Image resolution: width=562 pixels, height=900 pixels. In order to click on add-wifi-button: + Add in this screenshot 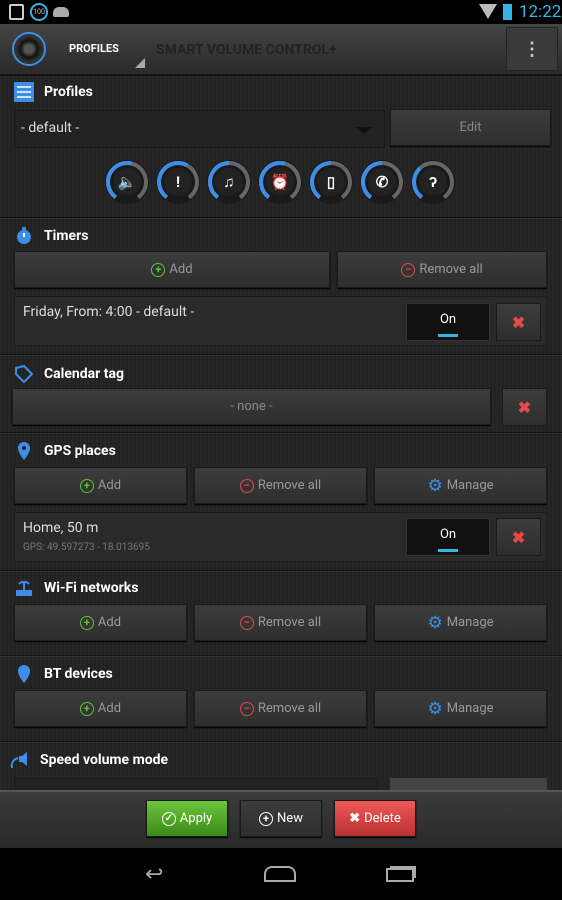, I will do `click(100, 622)`.